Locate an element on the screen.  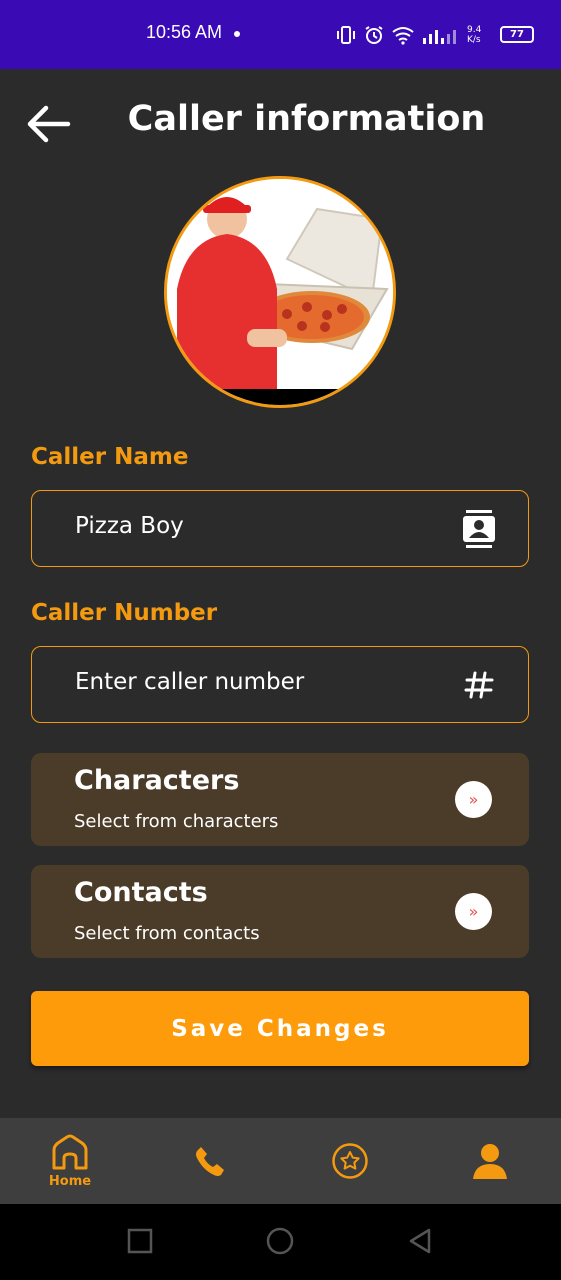
recents-button is located at coordinates (140, 1241).